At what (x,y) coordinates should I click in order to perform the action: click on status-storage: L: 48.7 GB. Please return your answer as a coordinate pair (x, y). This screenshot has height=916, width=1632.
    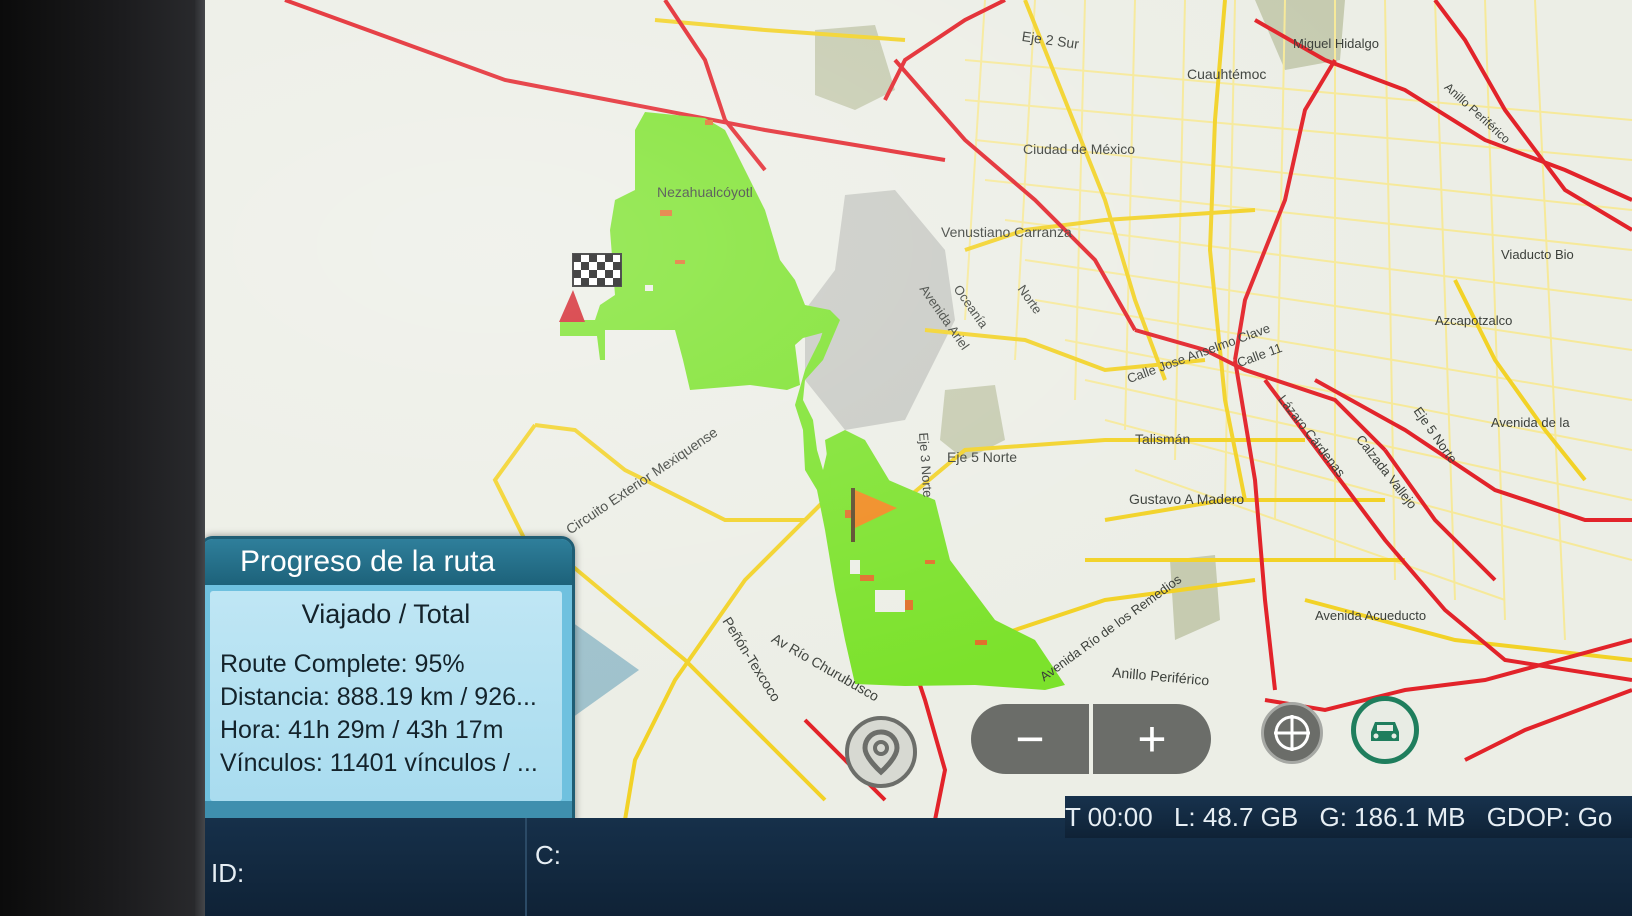
    Looking at the image, I should click on (1236, 817).